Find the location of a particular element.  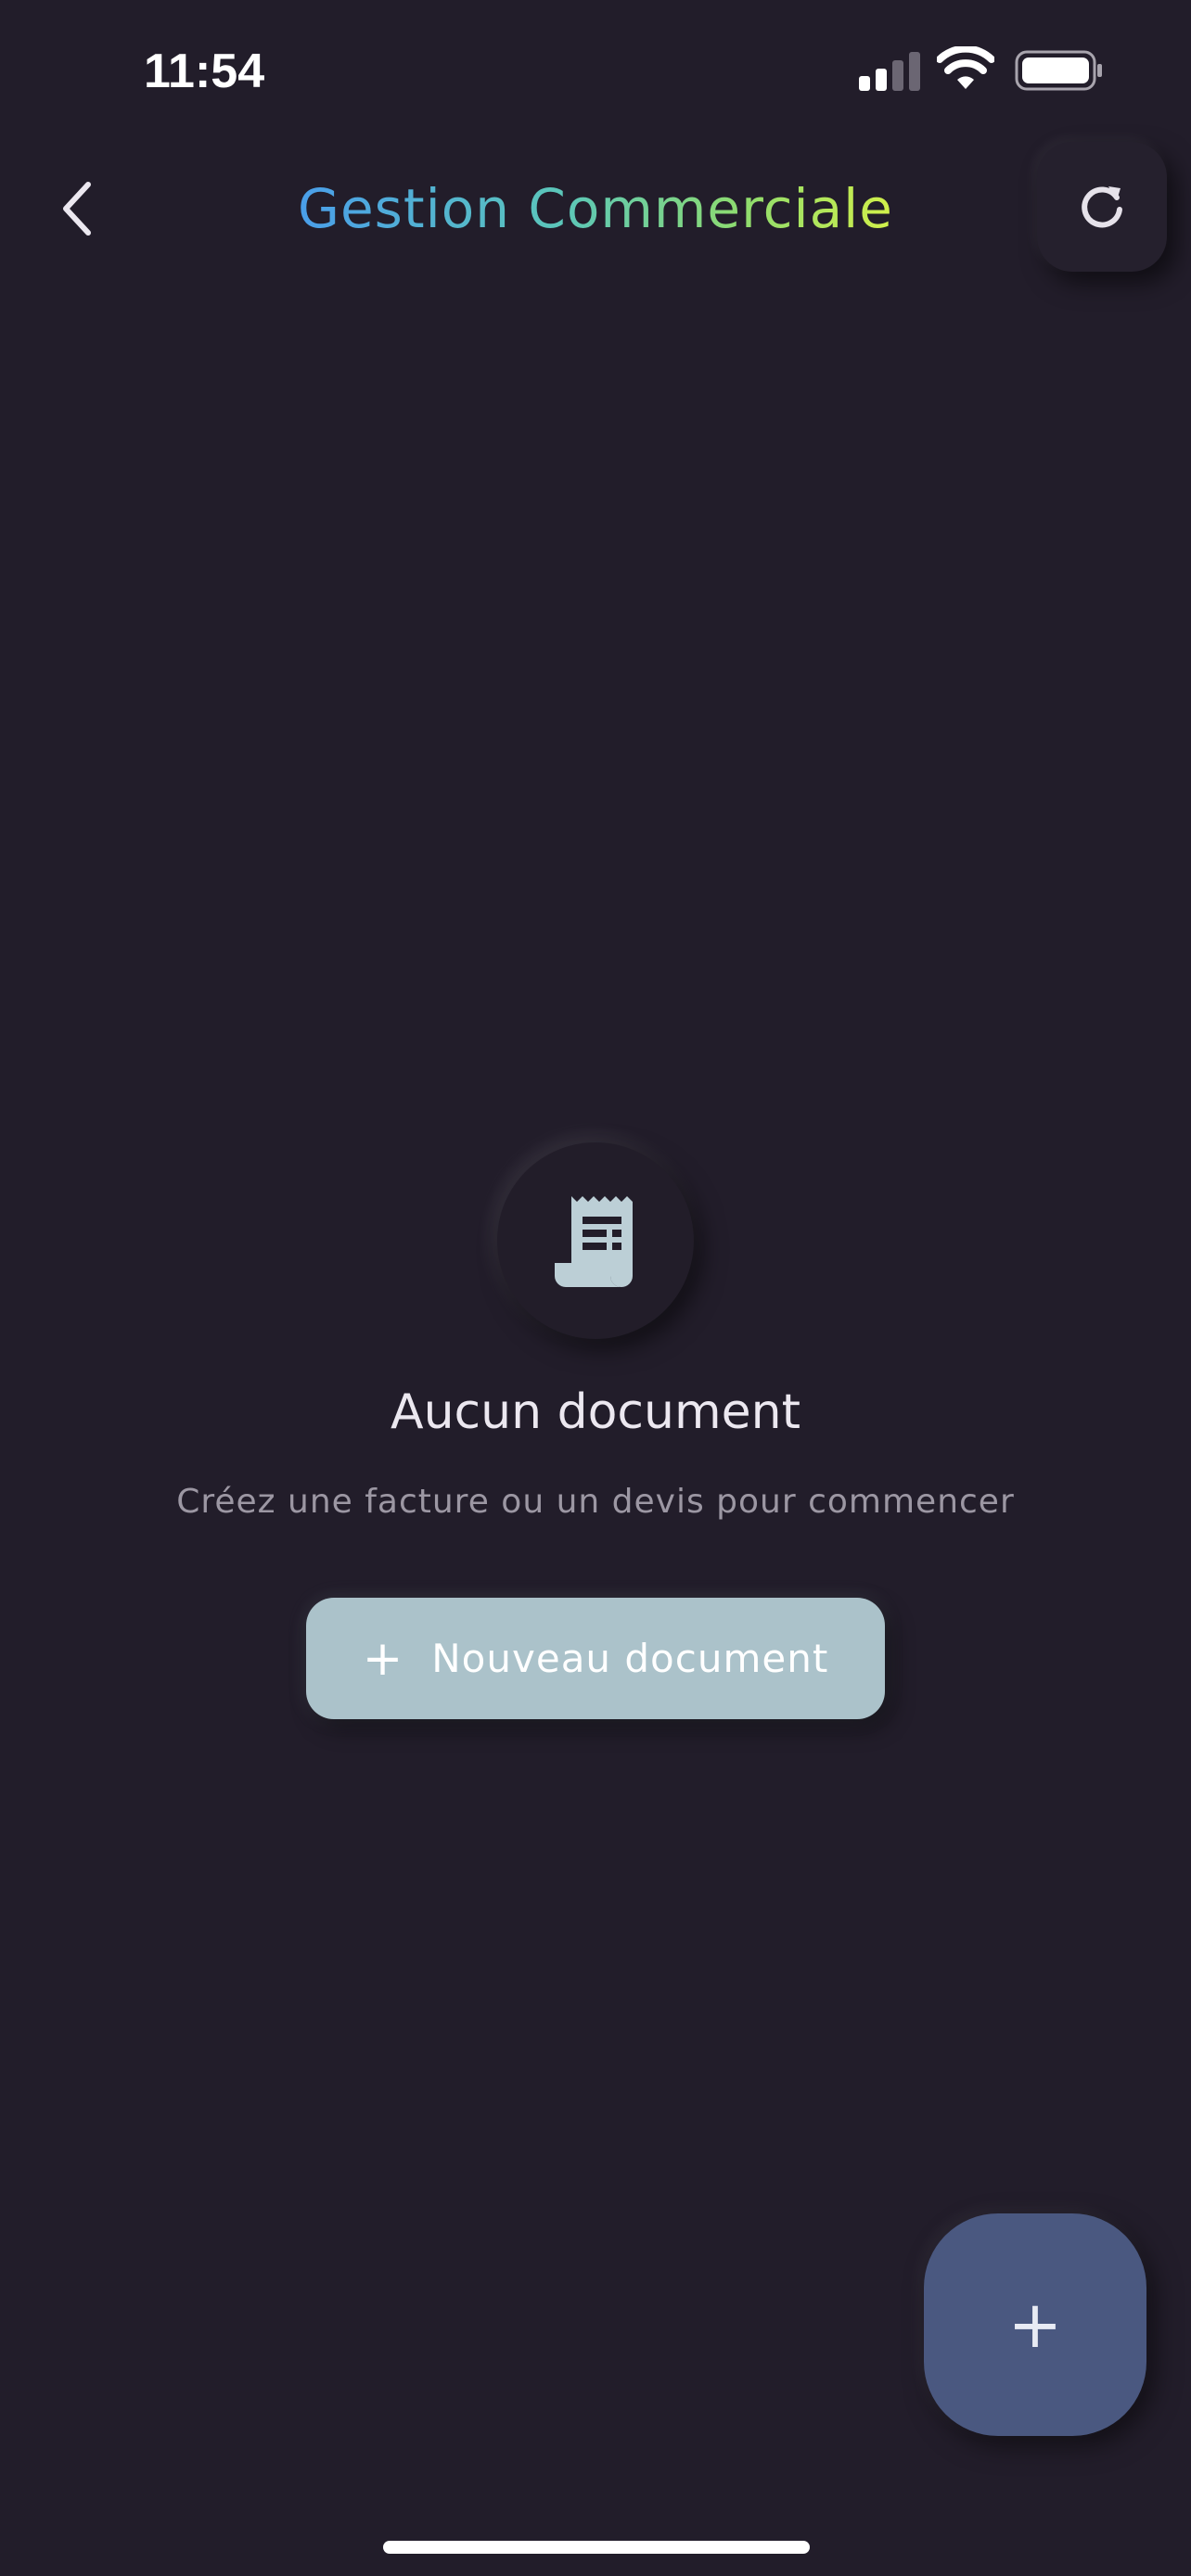

page-title: Gestion Commerciale is located at coordinates (595, 208).